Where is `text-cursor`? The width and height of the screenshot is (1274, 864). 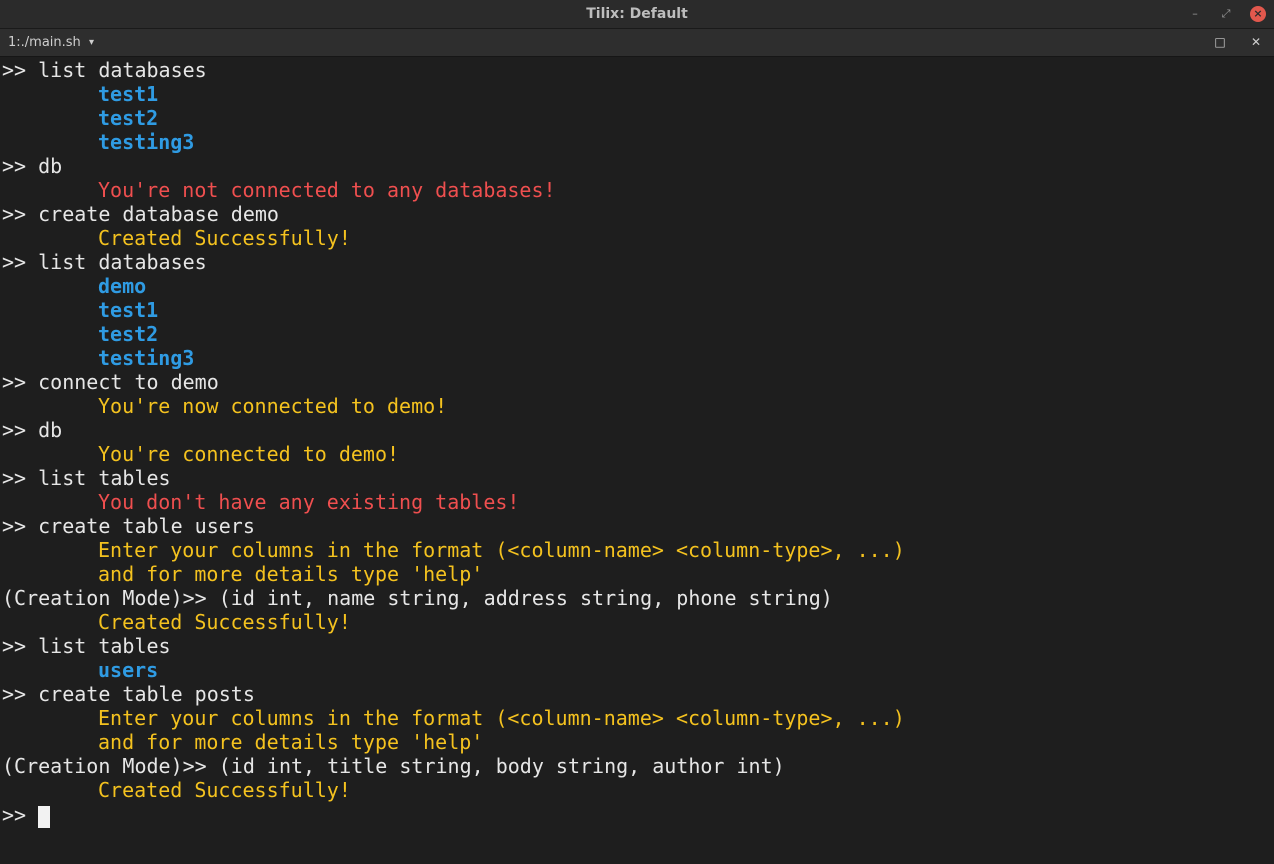
text-cursor is located at coordinates (44, 816).